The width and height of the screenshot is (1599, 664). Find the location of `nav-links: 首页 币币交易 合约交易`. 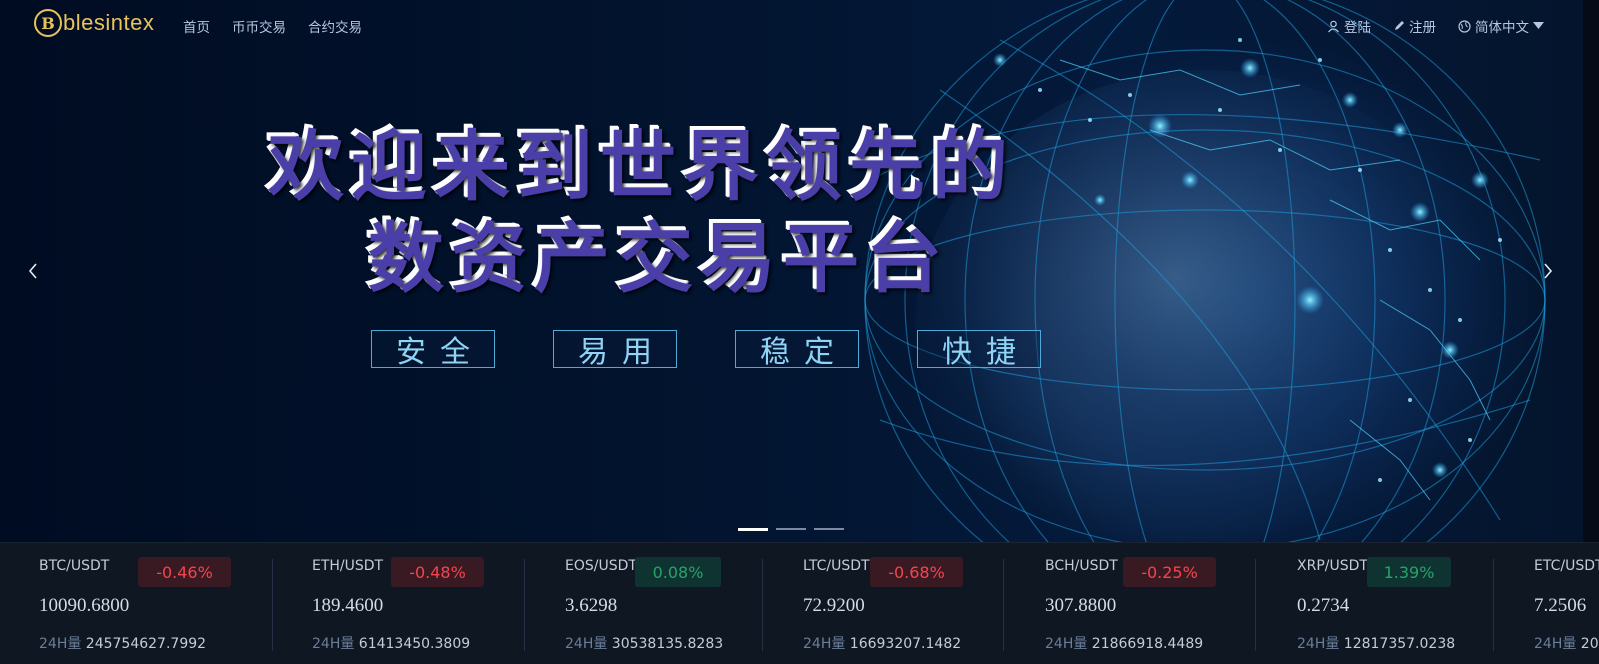

nav-links: 首页 币币交易 合约交易 is located at coordinates (272, 26).